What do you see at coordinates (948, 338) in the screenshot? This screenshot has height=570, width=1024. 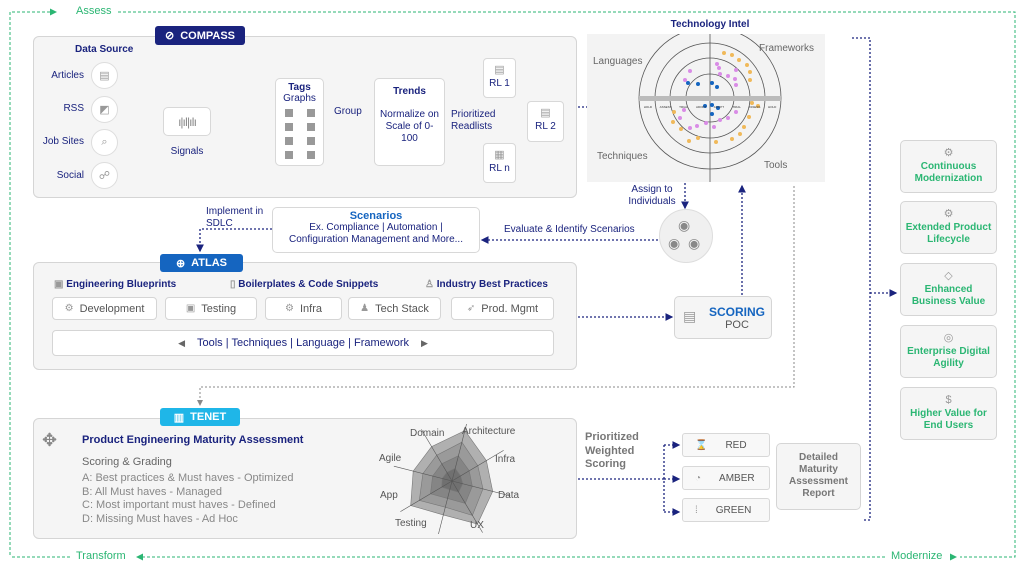 I see `target-gear-icon: ◎` at bounding box center [948, 338].